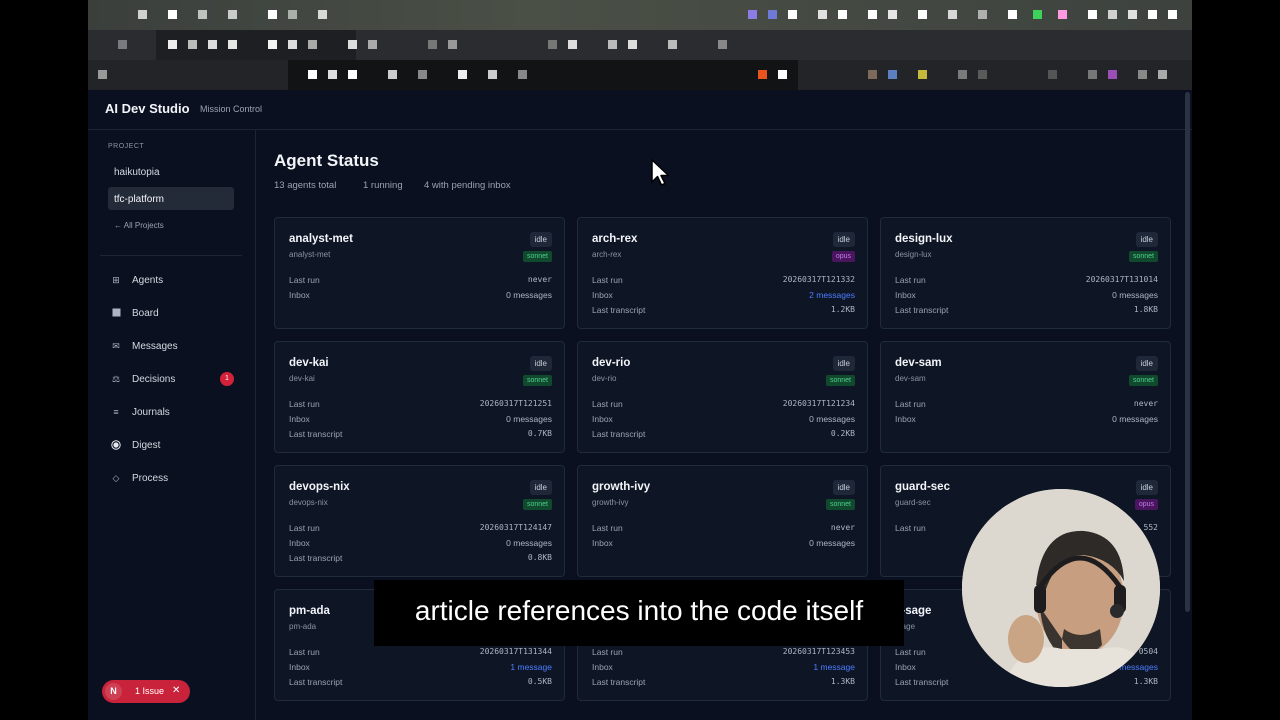 This screenshot has height=720, width=1280. Describe the element at coordinates (842, 309) in the screenshot. I see `transcript-size: 1.2KB` at that location.